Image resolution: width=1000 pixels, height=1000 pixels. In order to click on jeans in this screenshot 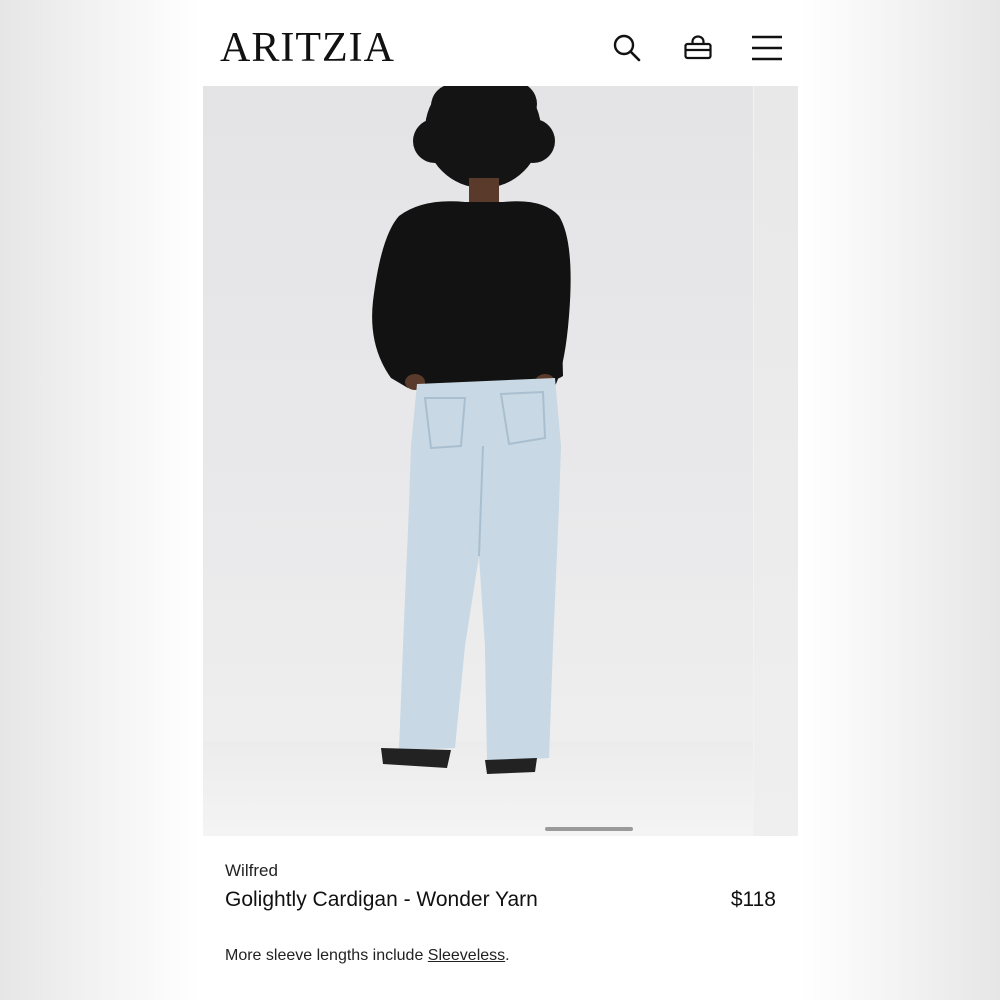, I will do `click(480, 570)`.